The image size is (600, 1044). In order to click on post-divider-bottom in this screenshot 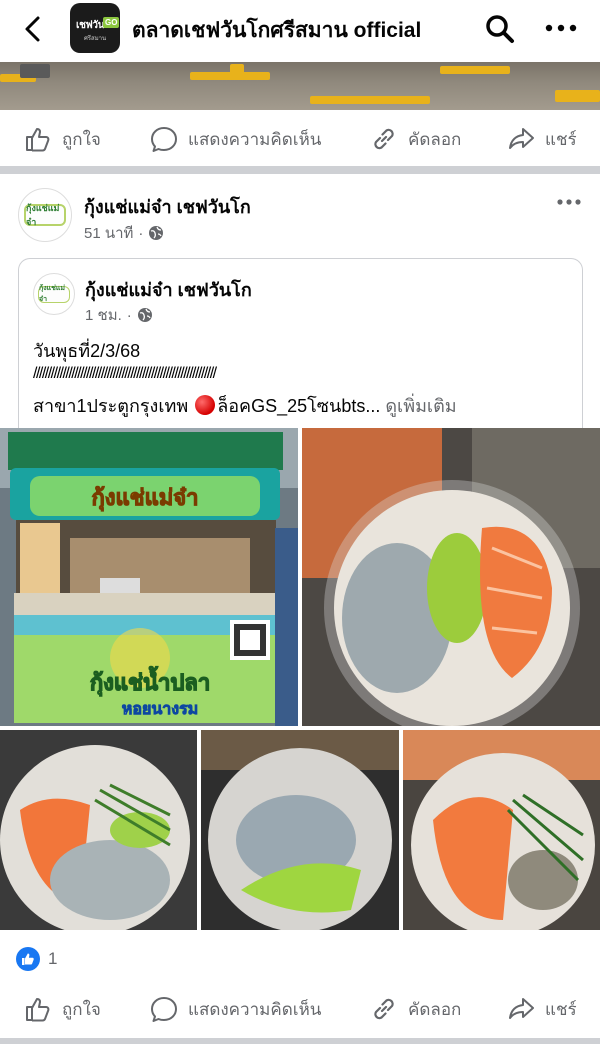, I will do `click(300, 1041)`.